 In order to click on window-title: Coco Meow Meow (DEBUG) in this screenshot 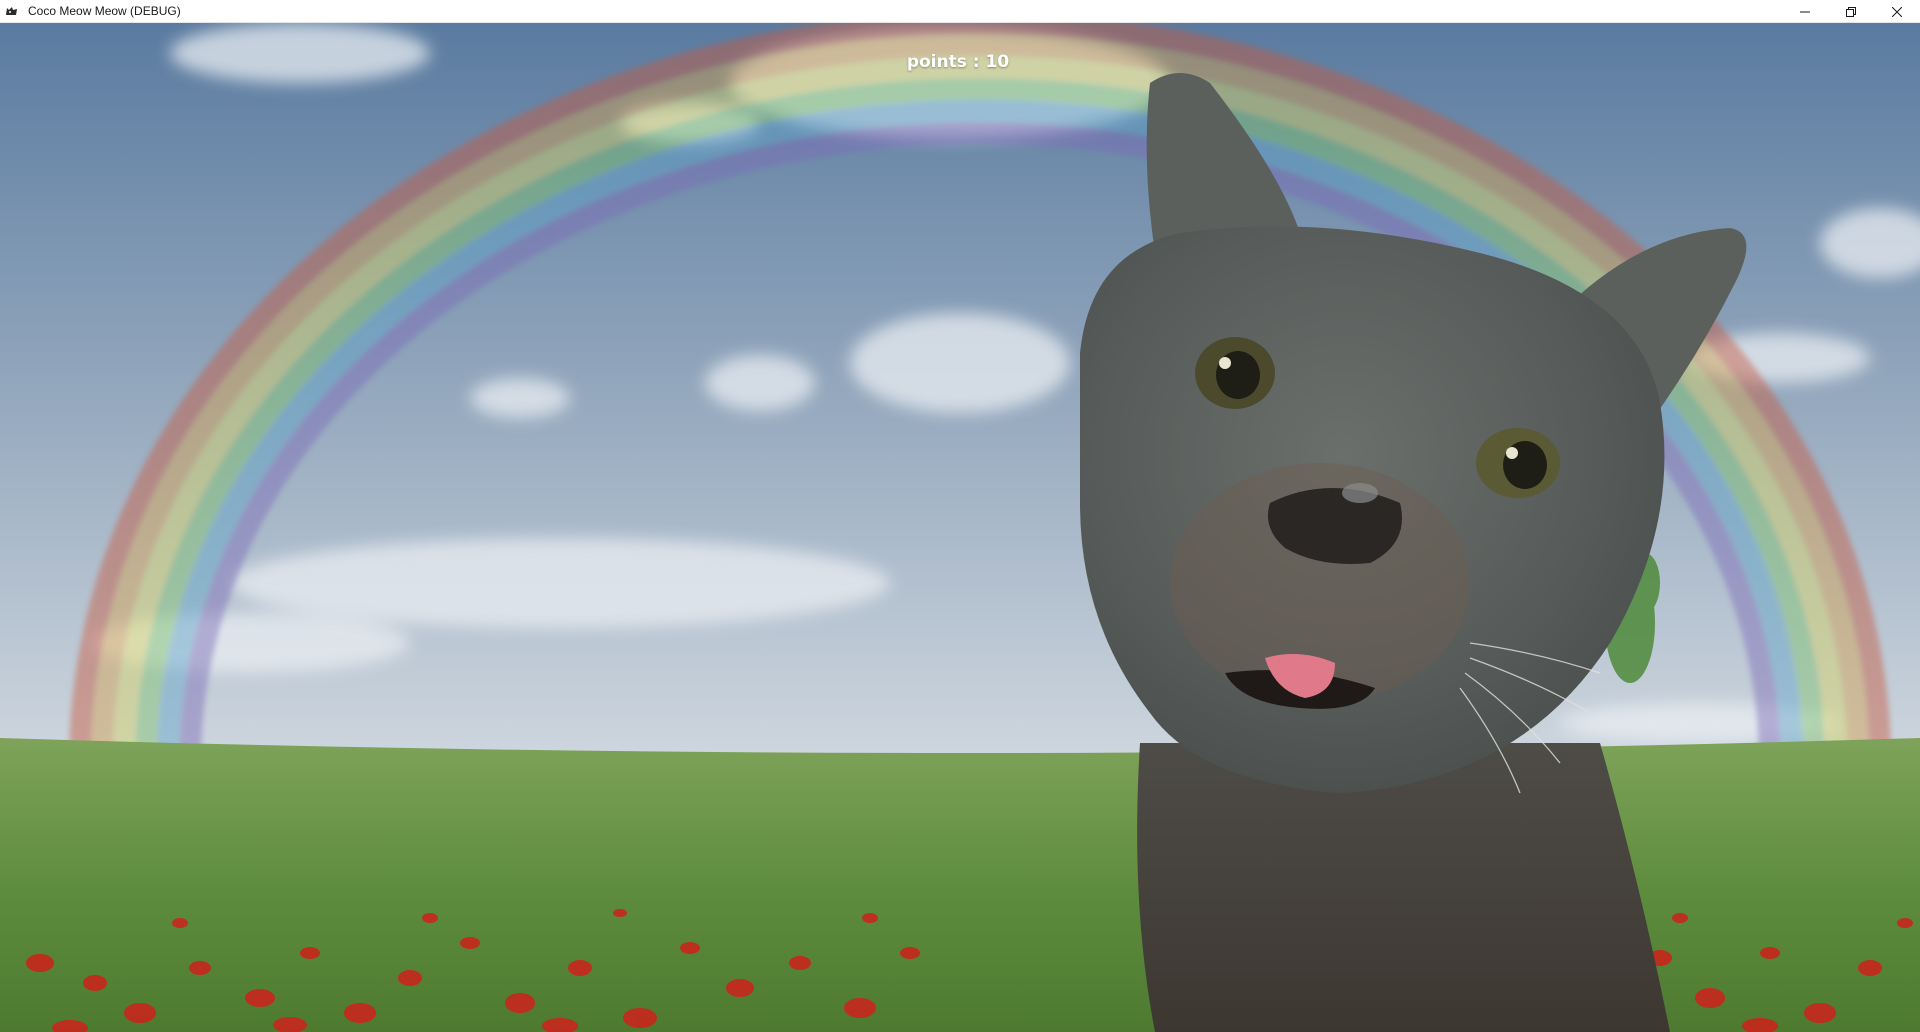, I will do `click(104, 11)`.